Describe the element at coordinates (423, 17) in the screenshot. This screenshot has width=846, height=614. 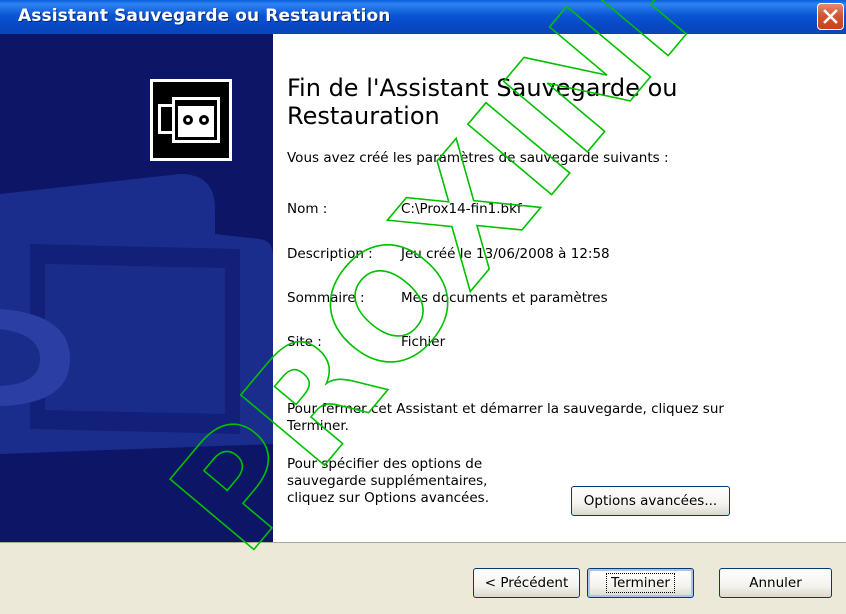
I see `title-bar: Assistant Sauvegarde ou Restauration` at that location.